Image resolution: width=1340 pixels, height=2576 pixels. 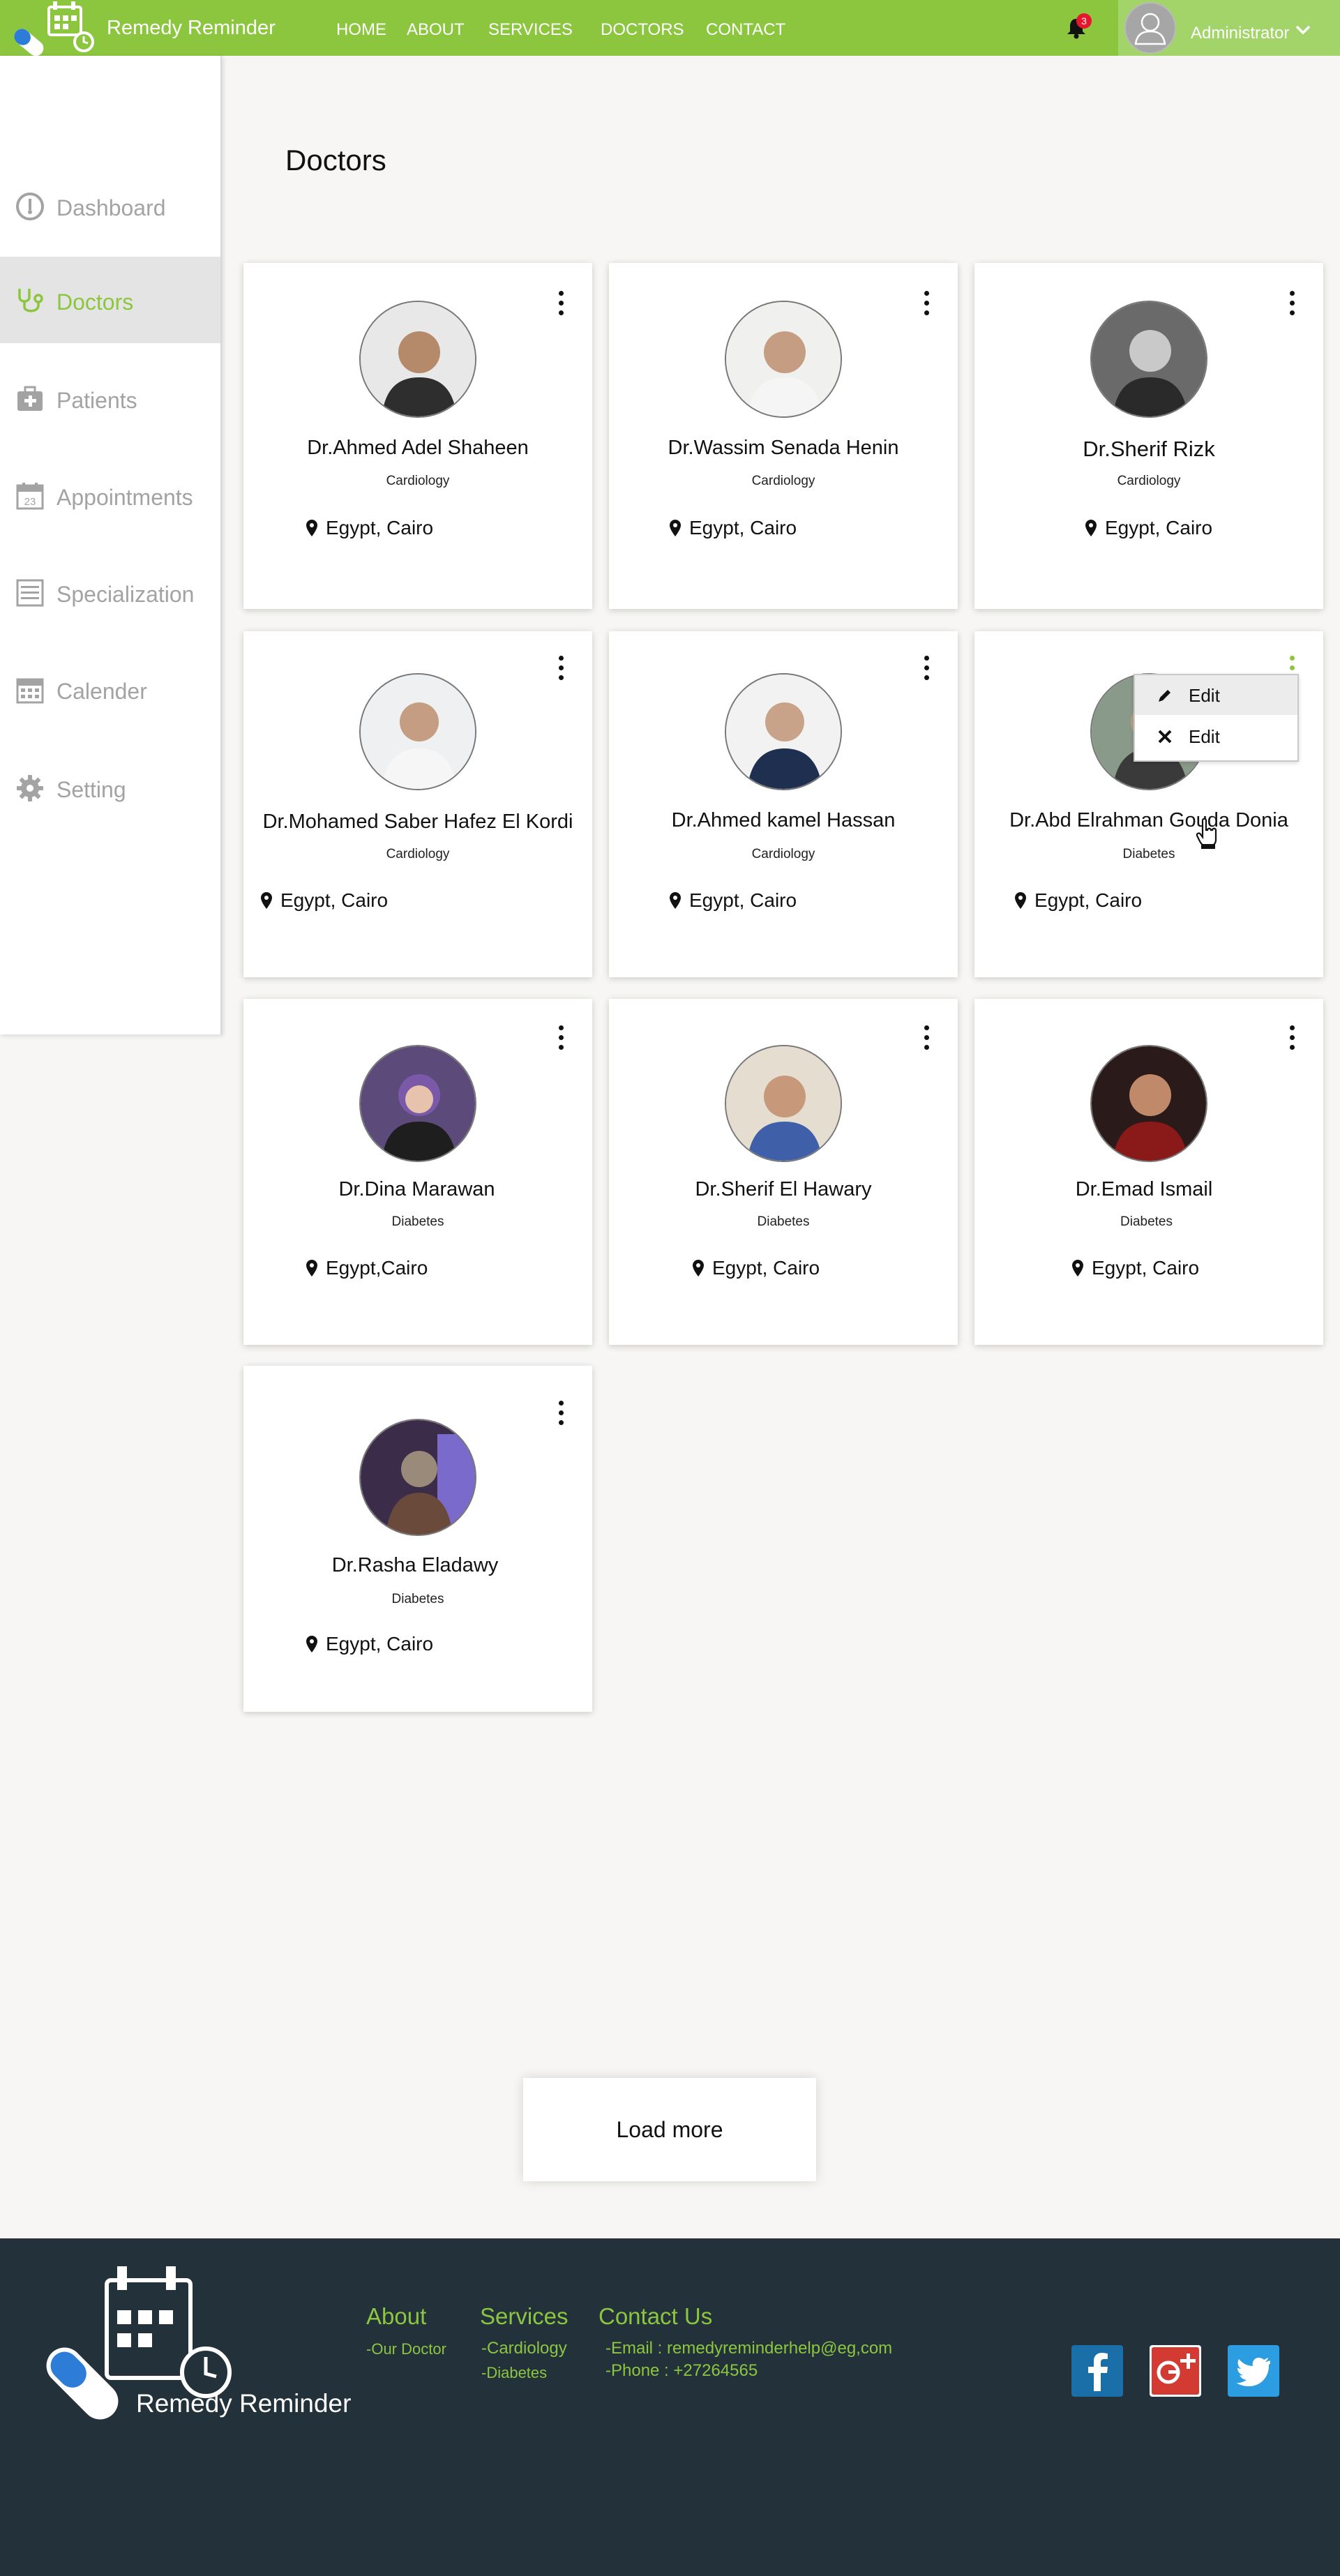 What do you see at coordinates (361, 30) in the screenshot?
I see `nav-home: HOME` at bounding box center [361, 30].